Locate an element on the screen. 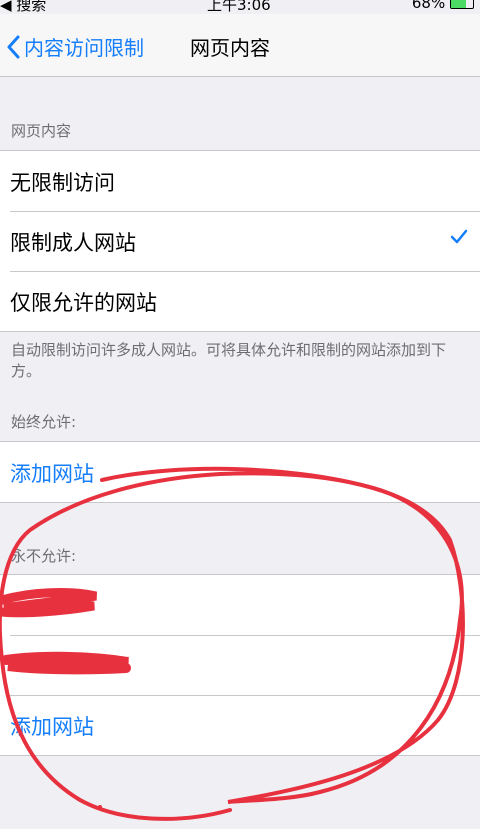 This screenshot has height=829, width=480. section-header-web-content: 网页内容 is located at coordinates (41, 131).